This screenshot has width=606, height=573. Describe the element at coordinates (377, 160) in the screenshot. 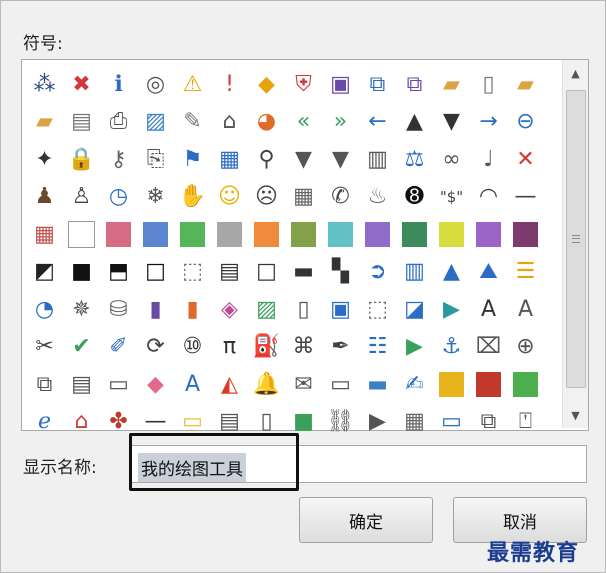

I see `book-icon: ▥` at that location.